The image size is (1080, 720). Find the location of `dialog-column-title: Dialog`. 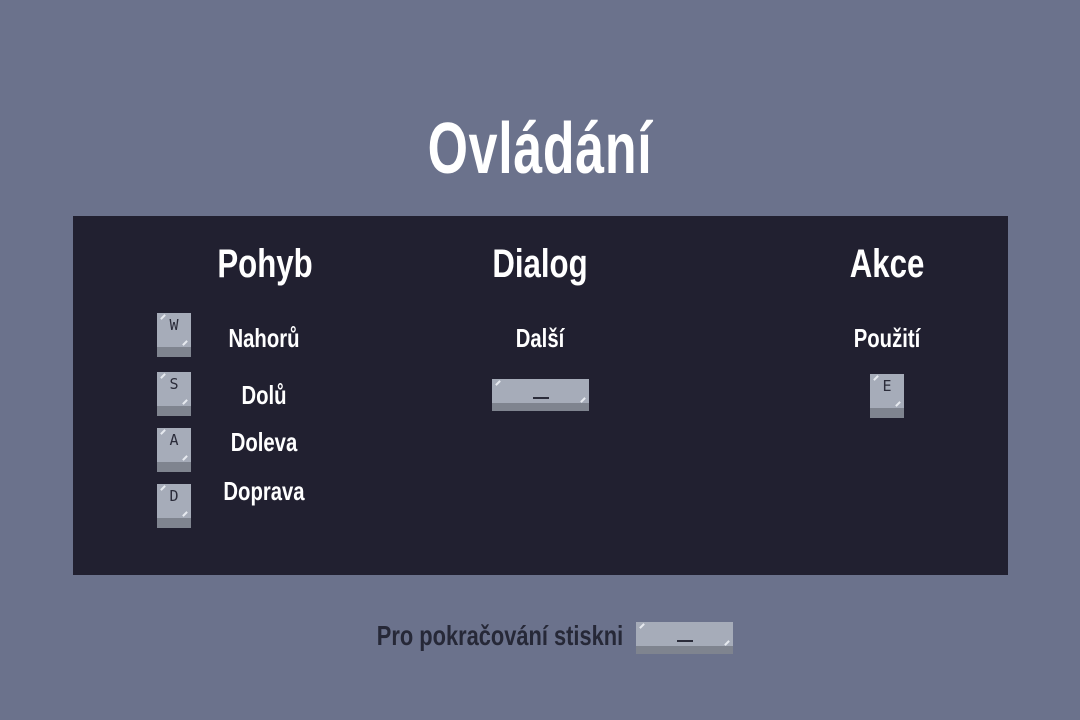

dialog-column-title: Dialog is located at coordinates (540, 264).